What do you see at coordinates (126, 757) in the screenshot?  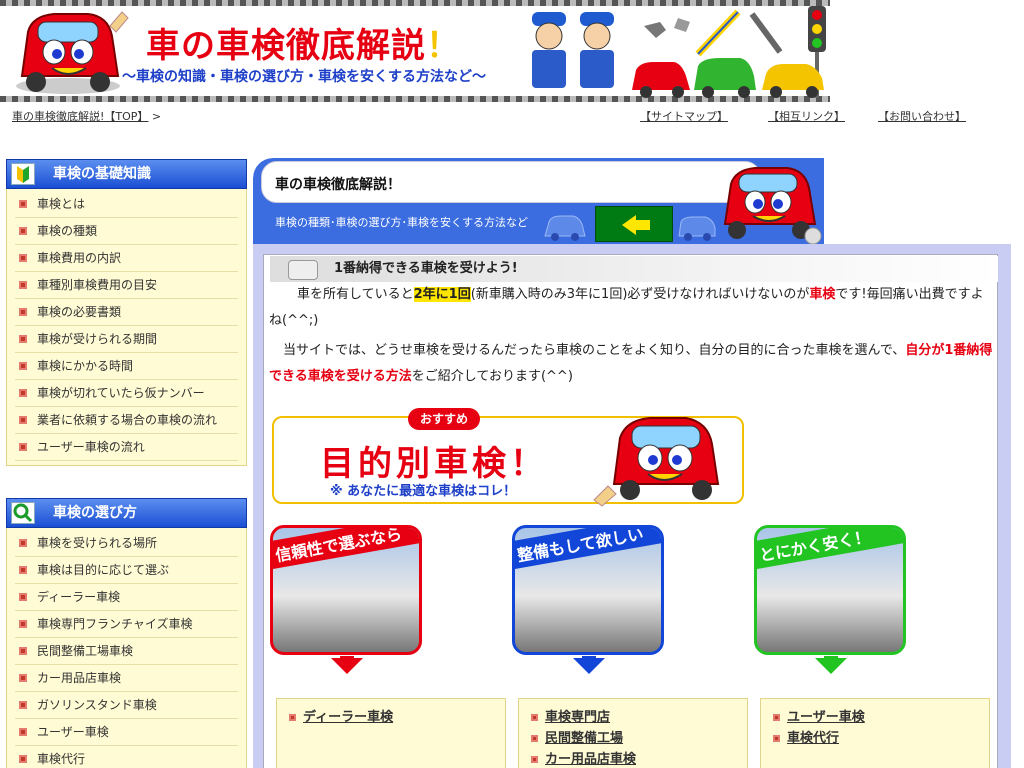 I see `sidebar-item: 車検代行` at bounding box center [126, 757].